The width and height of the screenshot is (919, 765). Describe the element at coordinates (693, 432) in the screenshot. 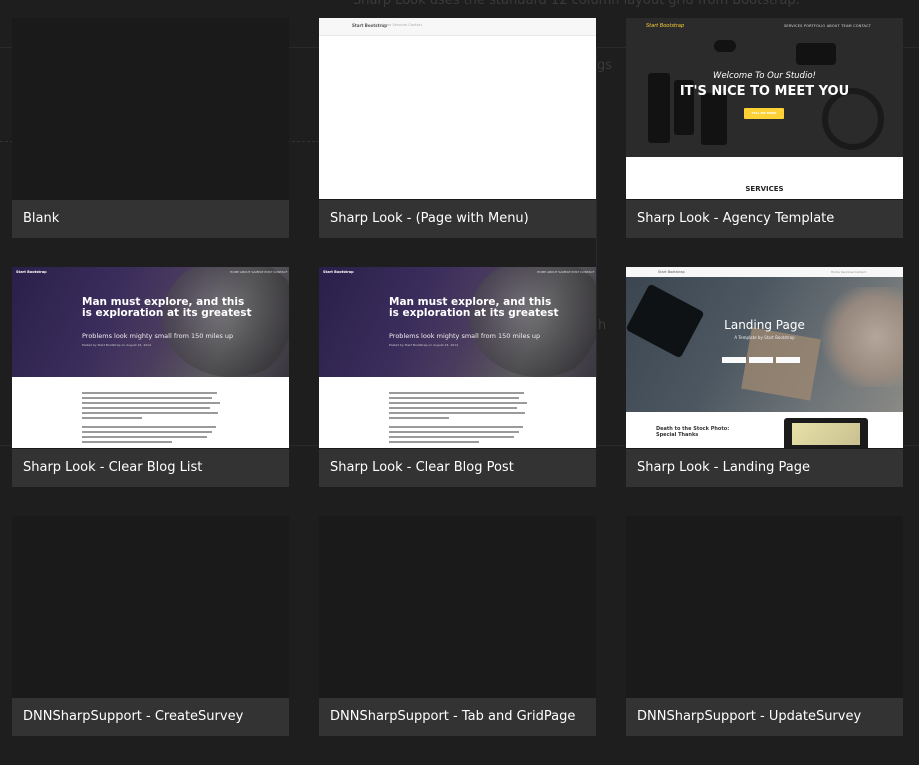

I see `preview-section-text: Death to the Stock Photo: Special Thanks` at that location.